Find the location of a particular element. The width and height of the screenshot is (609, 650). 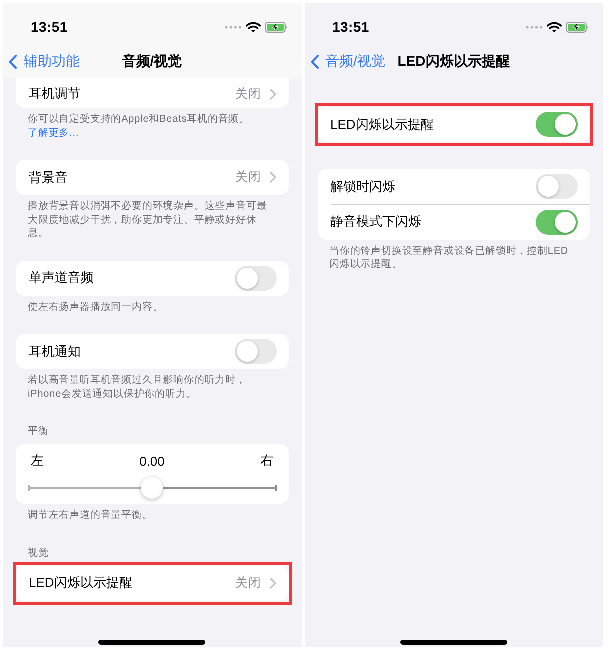

slider-value: 0.00 is located at coordinates (152, 461).